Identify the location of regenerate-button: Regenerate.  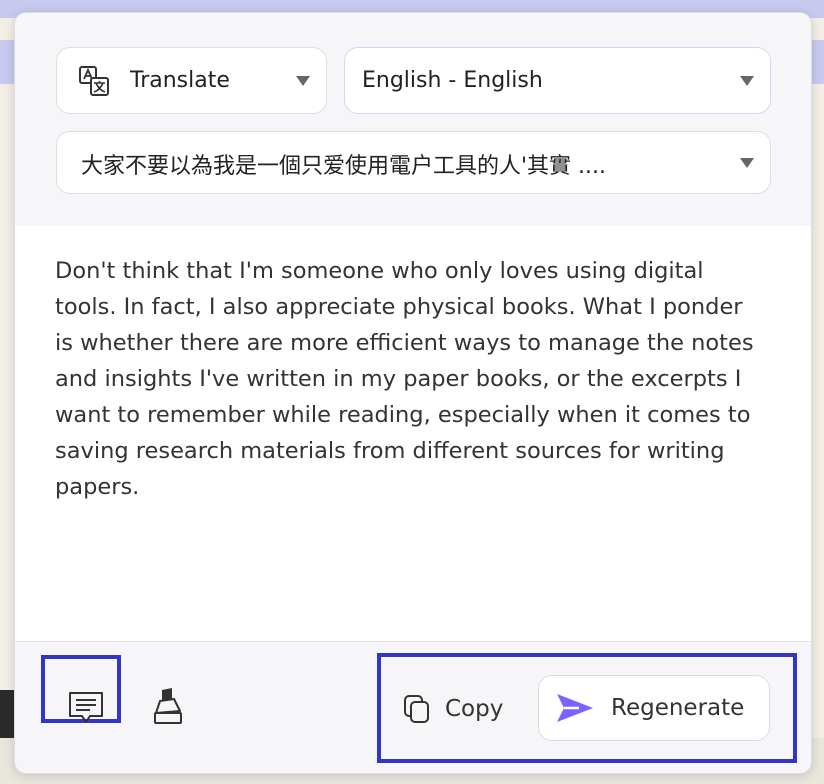
(654, 708).